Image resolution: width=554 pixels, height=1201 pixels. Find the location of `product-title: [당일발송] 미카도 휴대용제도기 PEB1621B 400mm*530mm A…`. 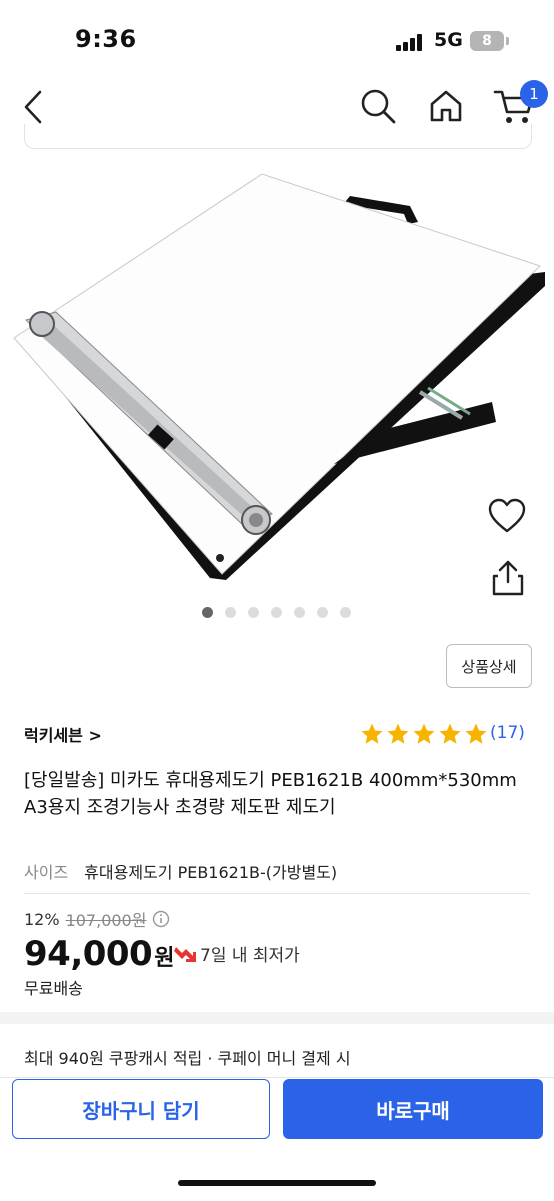

product-title: [당일발송] 미카도 휴대용제도기 PEB1621B 400mm*530mm A… is located at coordinates (270, 794).